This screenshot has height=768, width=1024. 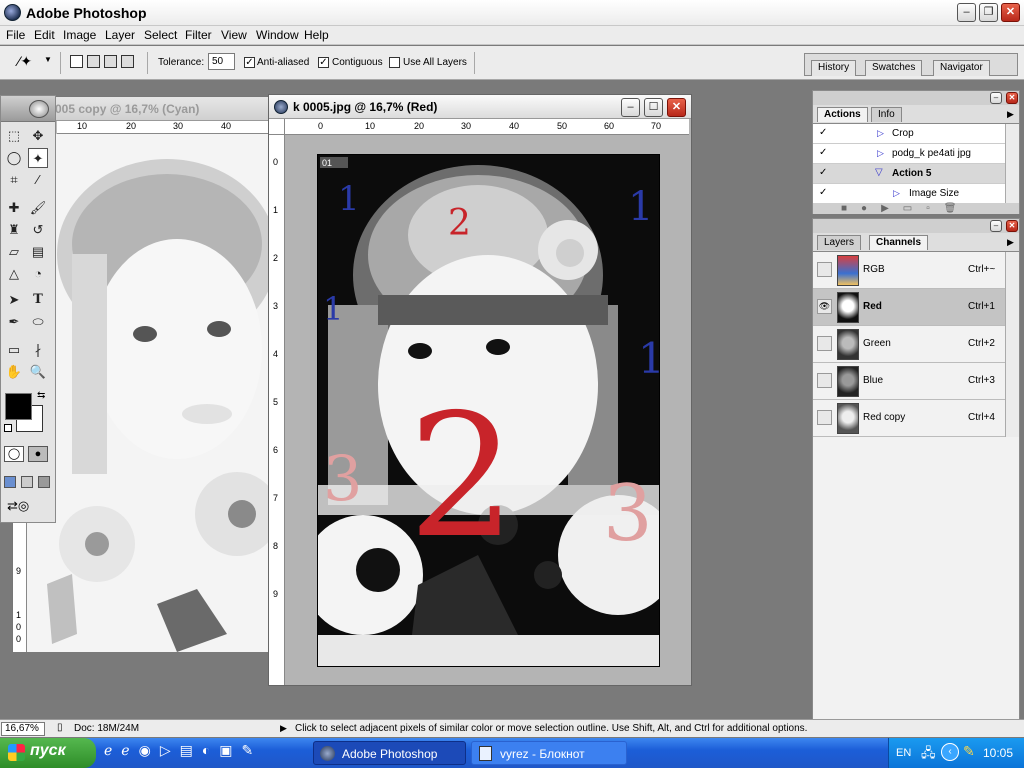 What do you see at coordinates (27, 507) in the screenshot?
I see `jump-to-imageready-icon: ⇄◎` at bounding box center [27, 507].